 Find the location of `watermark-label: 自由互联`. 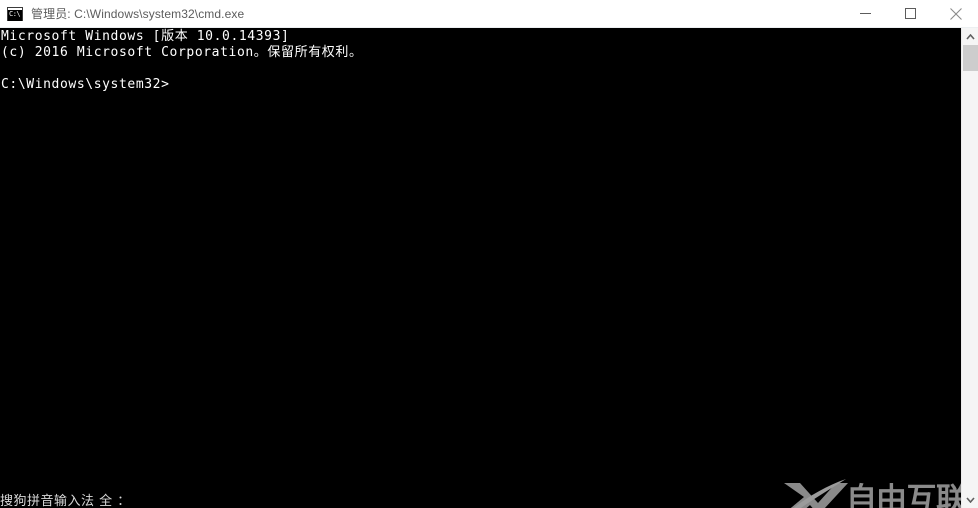

watermark-label: 自由互联 is located at coordinates (903, 494).